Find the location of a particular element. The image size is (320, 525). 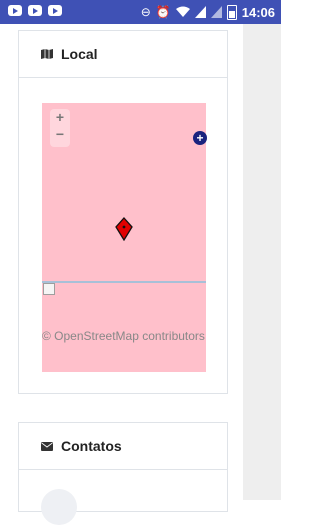

clock: 14:06 is located at coordinates (258, 12).